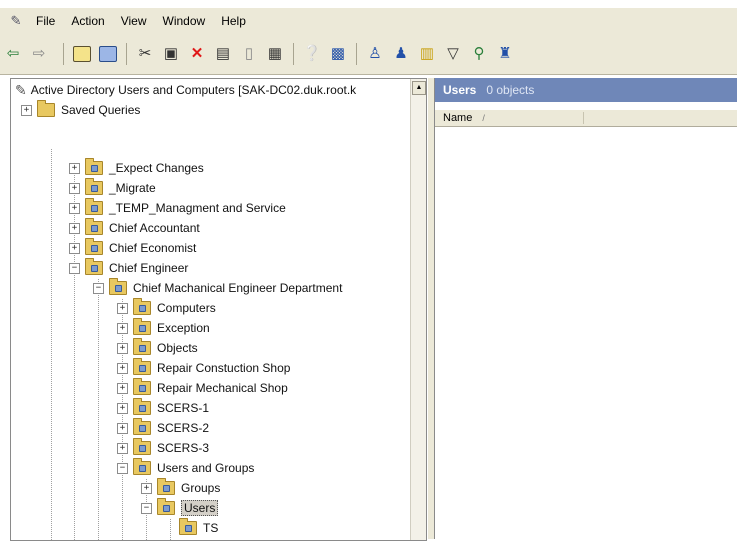 Image resolution: width=737 pixels, height=541 pixels. Describe the element at coordinates (453, 54) in the screenshot. I see `filter-icon: ▽` at that location.